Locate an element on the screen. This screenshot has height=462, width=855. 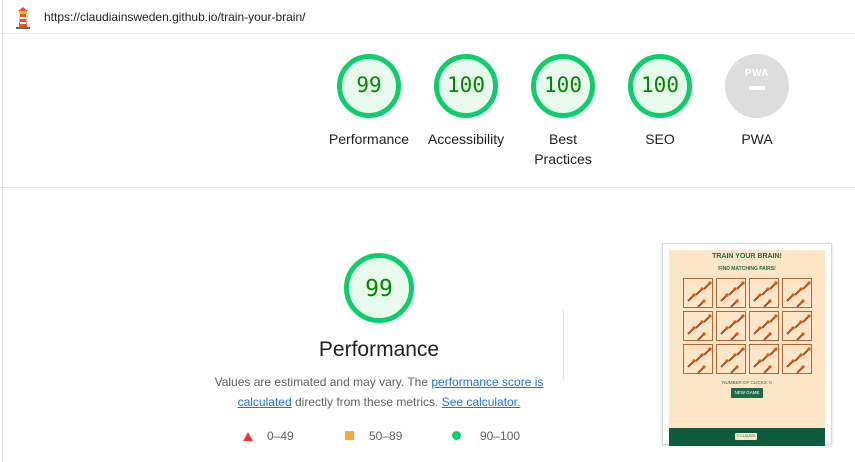
gauge-label: PWA is located at coordinates (757, 139).